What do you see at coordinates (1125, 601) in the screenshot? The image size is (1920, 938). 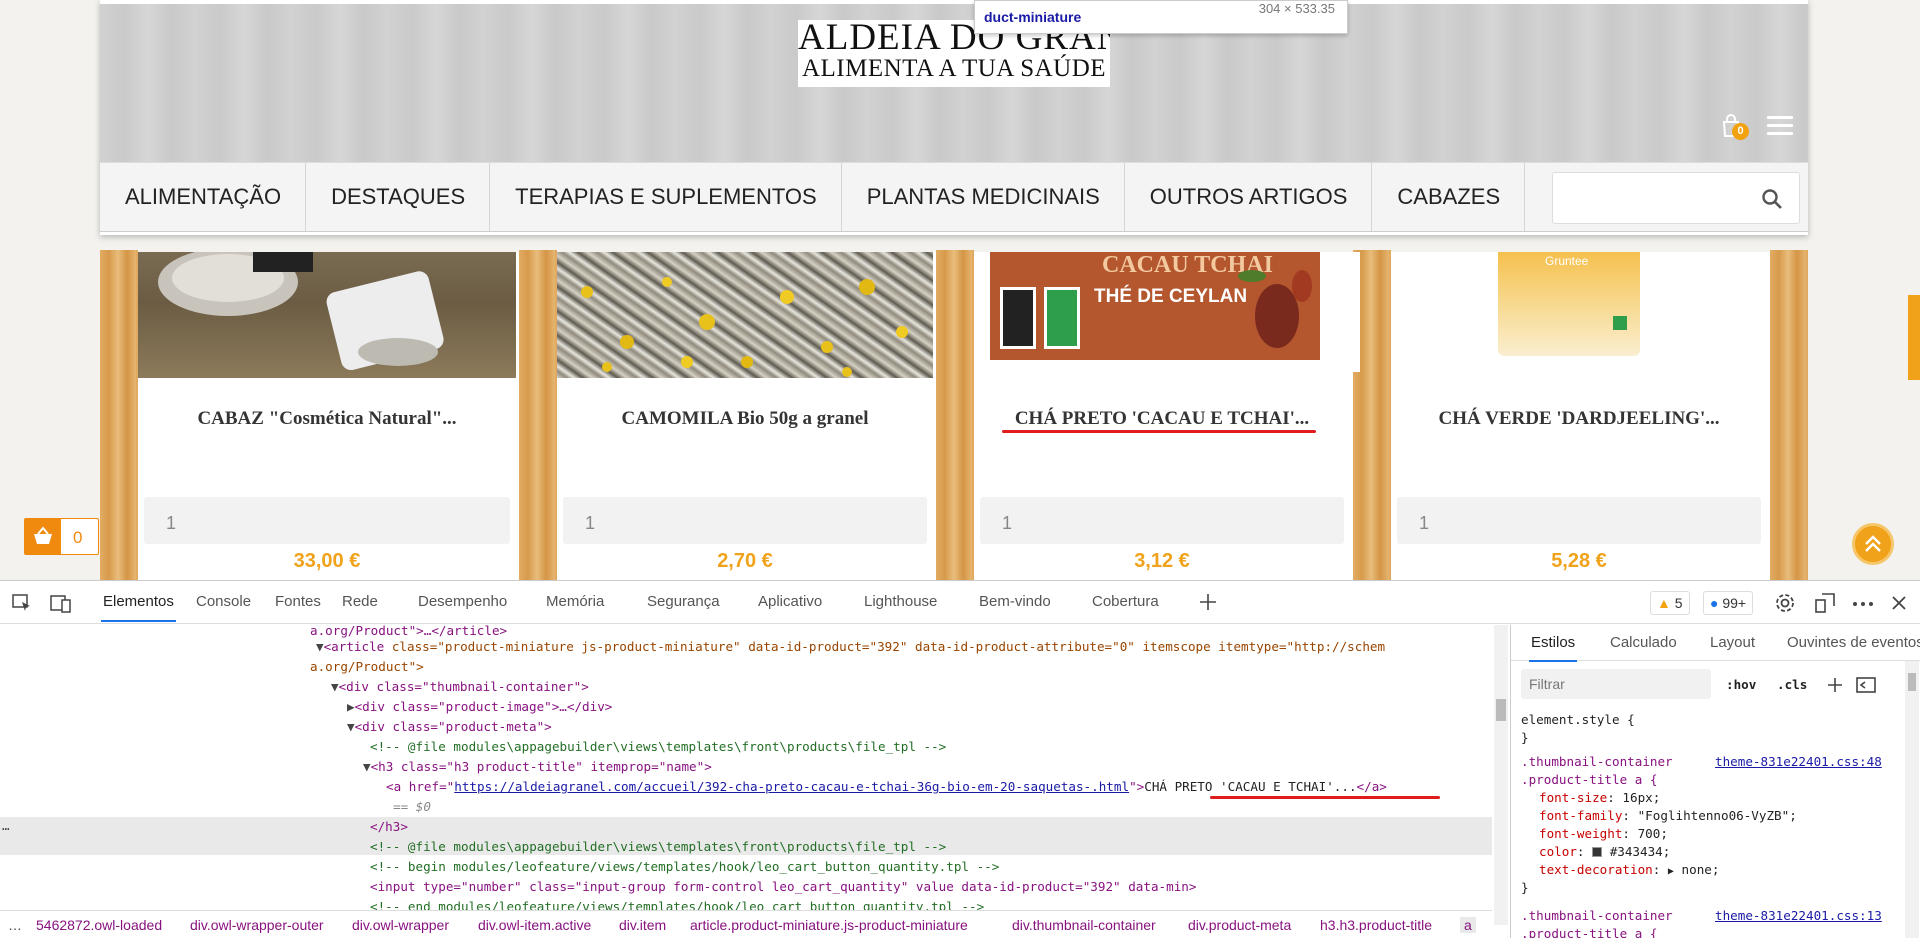 I see `tab-cobertura: Cobertura` at bounding box center [1125, 601].